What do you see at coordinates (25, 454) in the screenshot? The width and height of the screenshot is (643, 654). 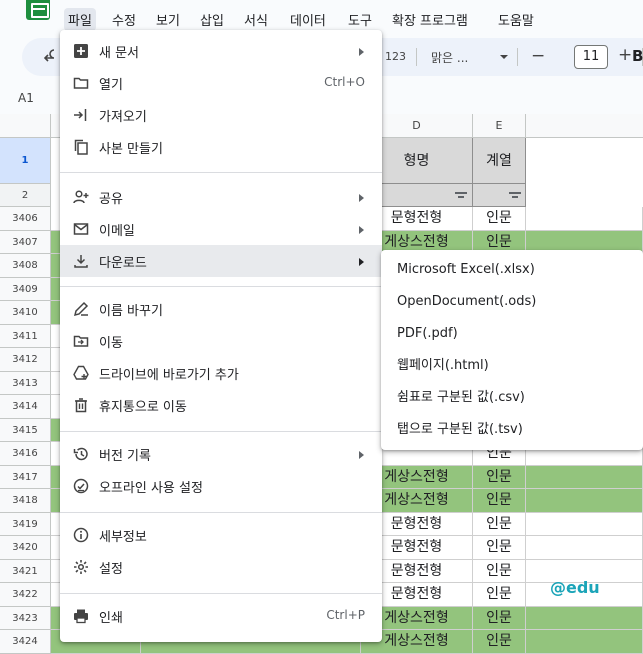 I see `row-header: 3416` at bounding box center [25, 454].